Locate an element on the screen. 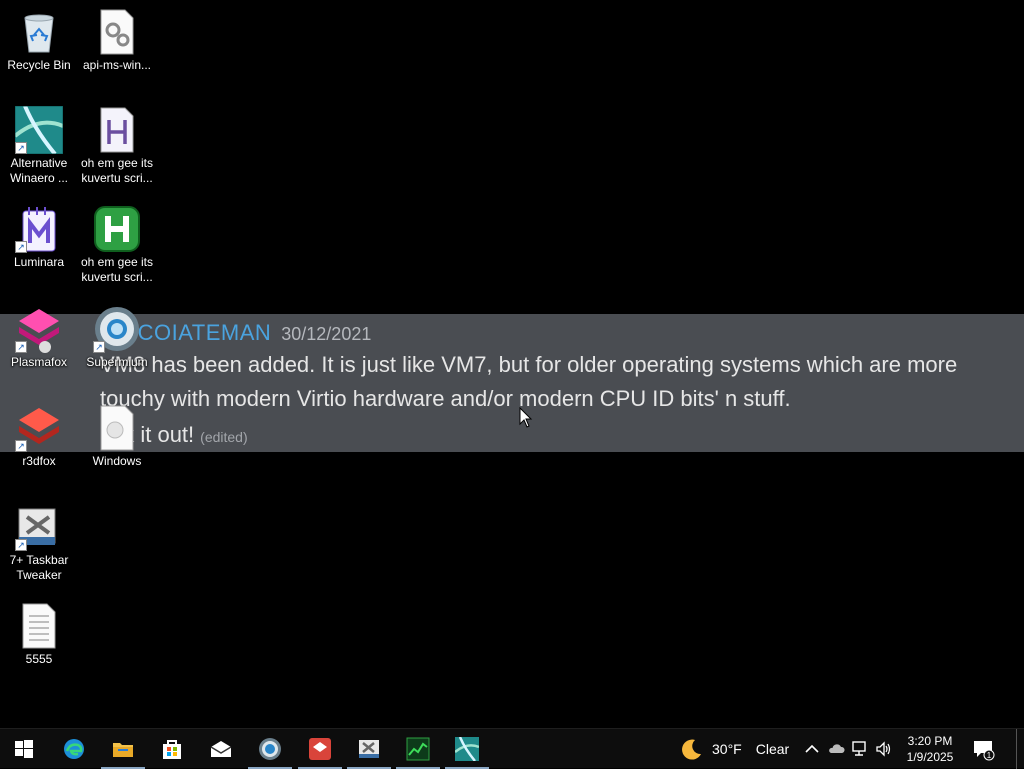 The height and width of the screenshot is (769, 1024). cloud-icon is located at coordinates (837, 748).